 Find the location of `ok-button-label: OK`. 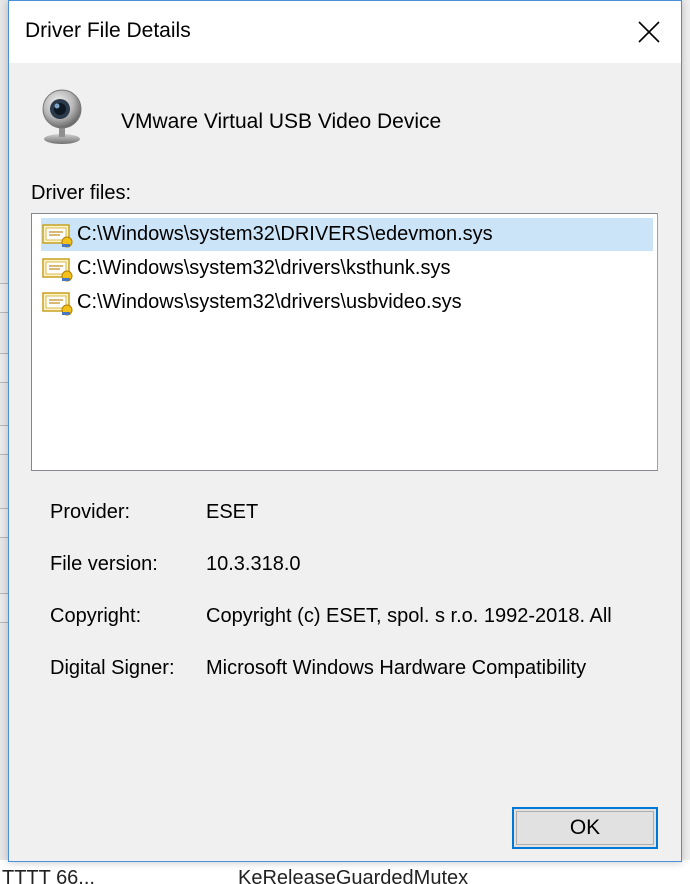

ok-button-label: OK is located at coordinates (585, 827).